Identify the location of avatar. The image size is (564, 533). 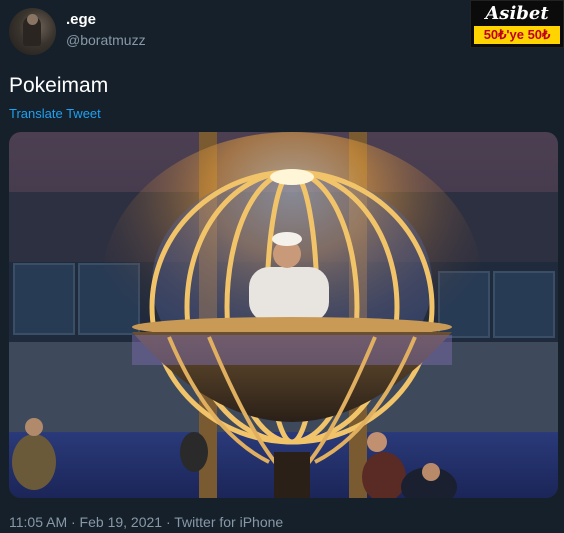
(32, 31).